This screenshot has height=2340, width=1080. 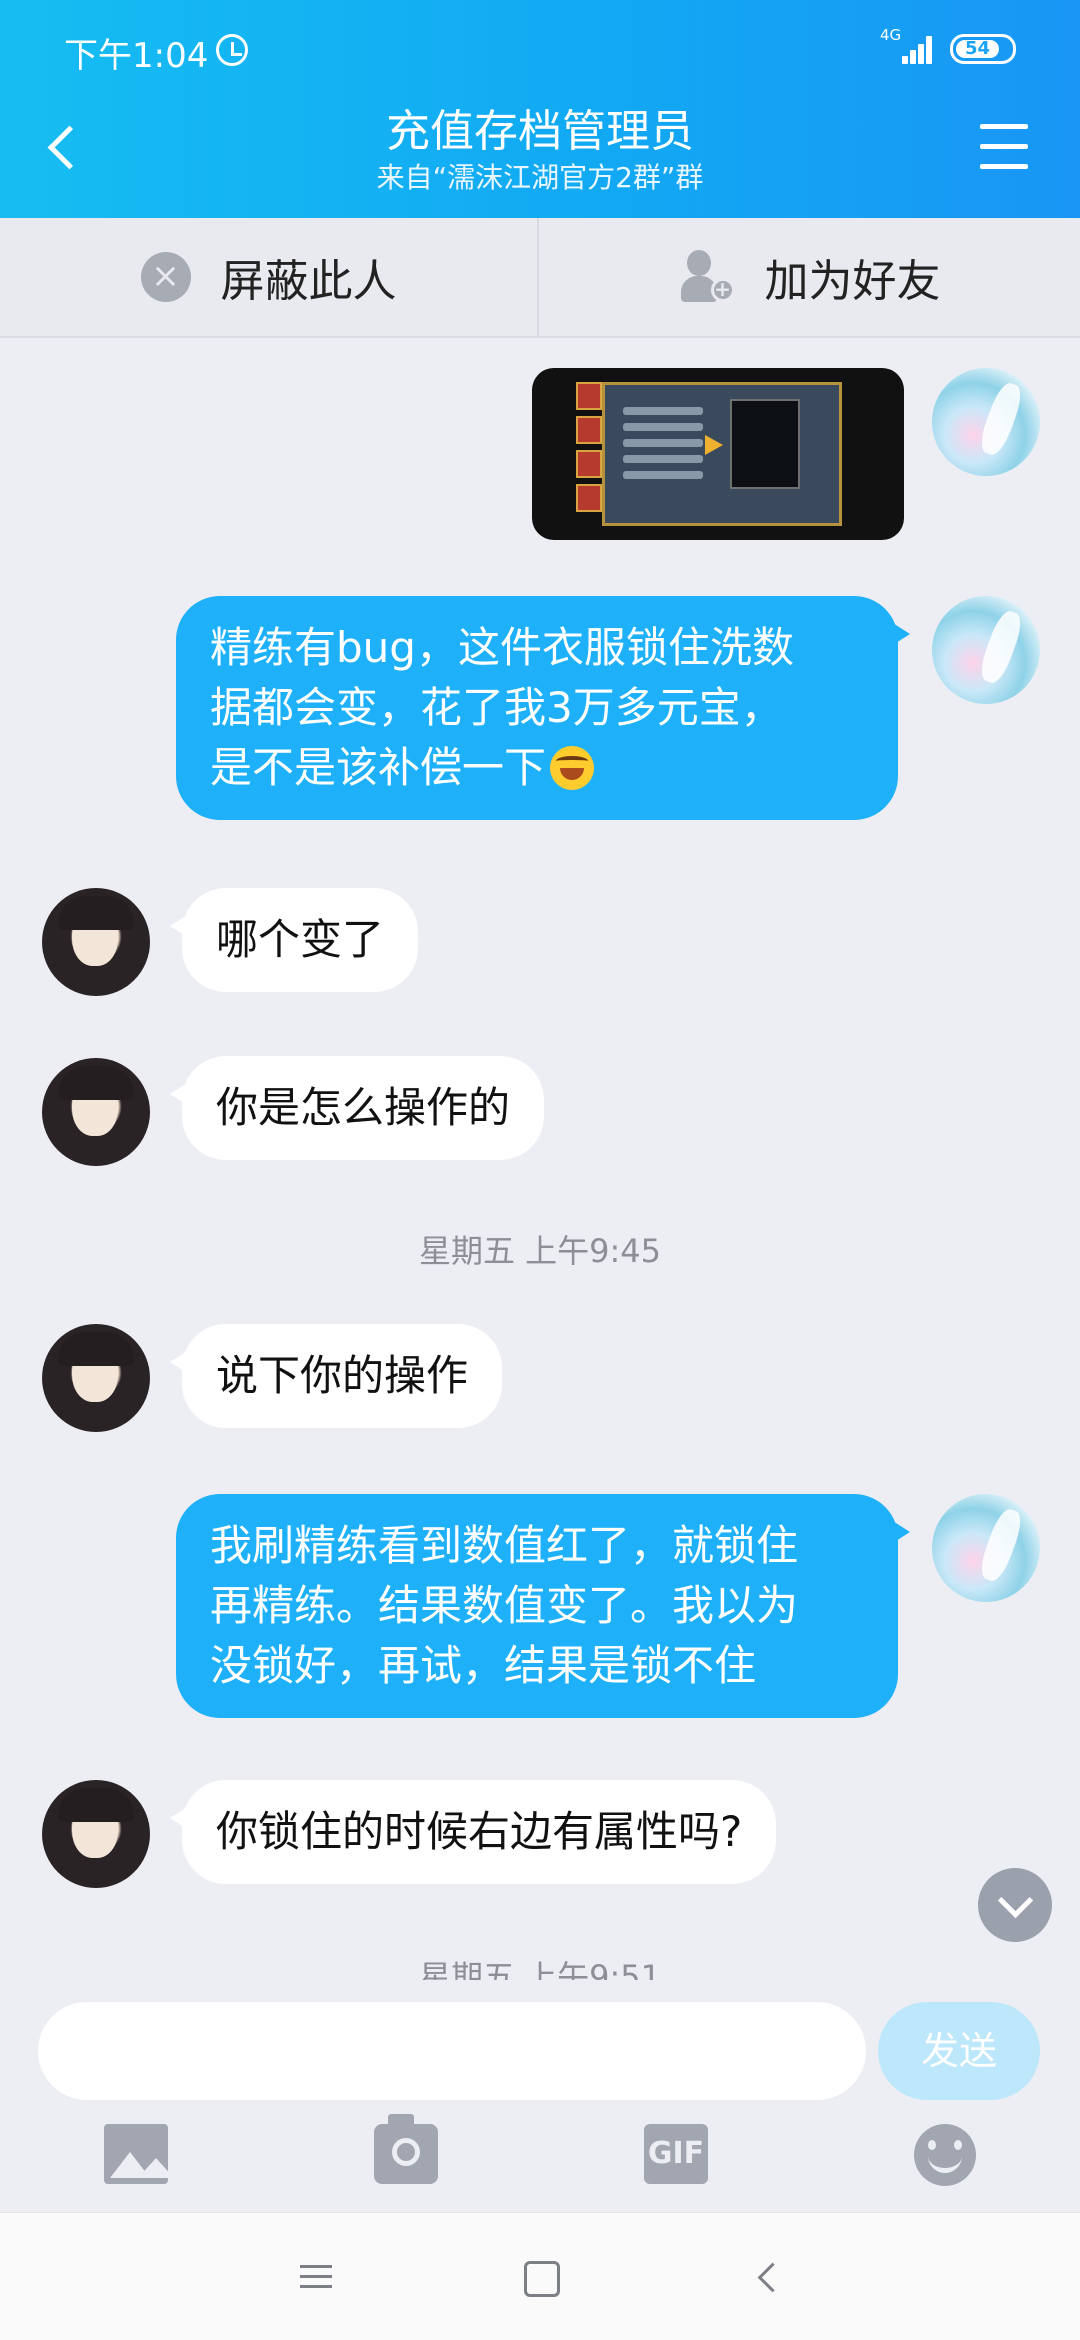 I want to click on chat-subtitle: 来自“濡沫江湖官方2群”群, so click(x=540, y=177).